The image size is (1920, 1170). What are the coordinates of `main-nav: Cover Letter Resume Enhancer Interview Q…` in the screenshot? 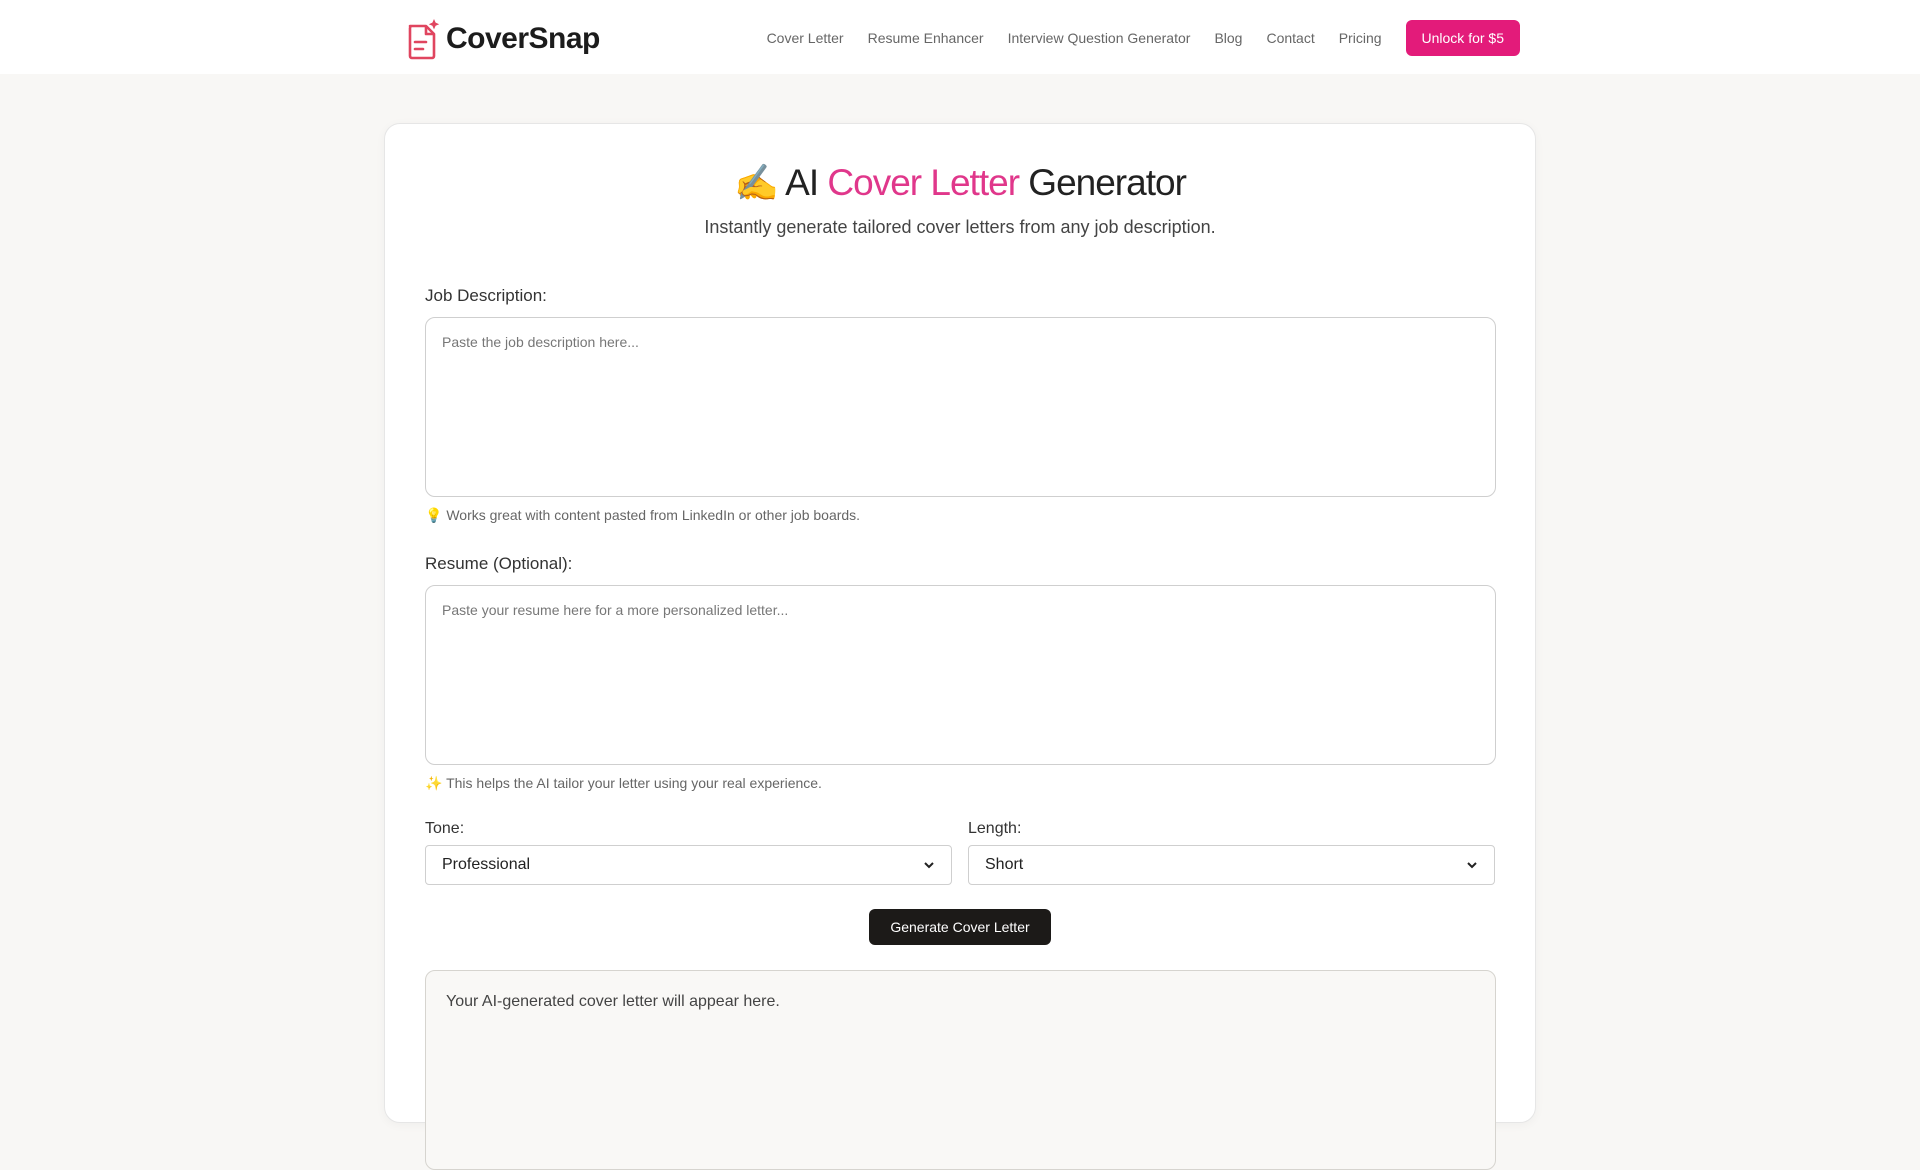 It's located at (1143, 38).